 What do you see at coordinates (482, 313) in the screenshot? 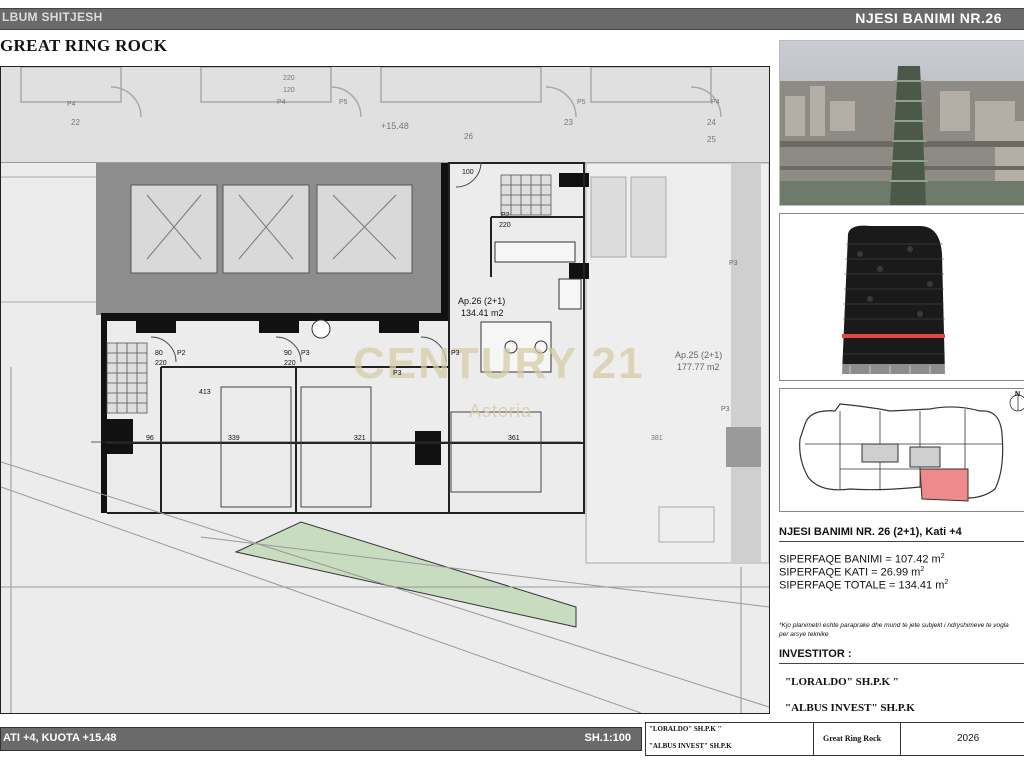
I see `apartment-26-area: 134.41 m2` at bounding box center [482, 313].